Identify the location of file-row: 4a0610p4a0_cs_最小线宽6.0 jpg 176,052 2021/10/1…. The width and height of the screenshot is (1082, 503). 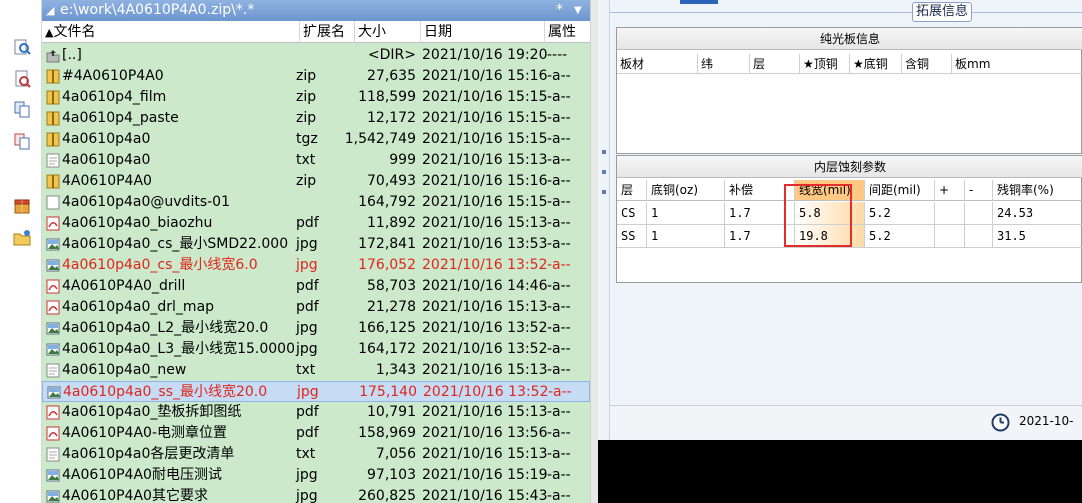
(316, 265).